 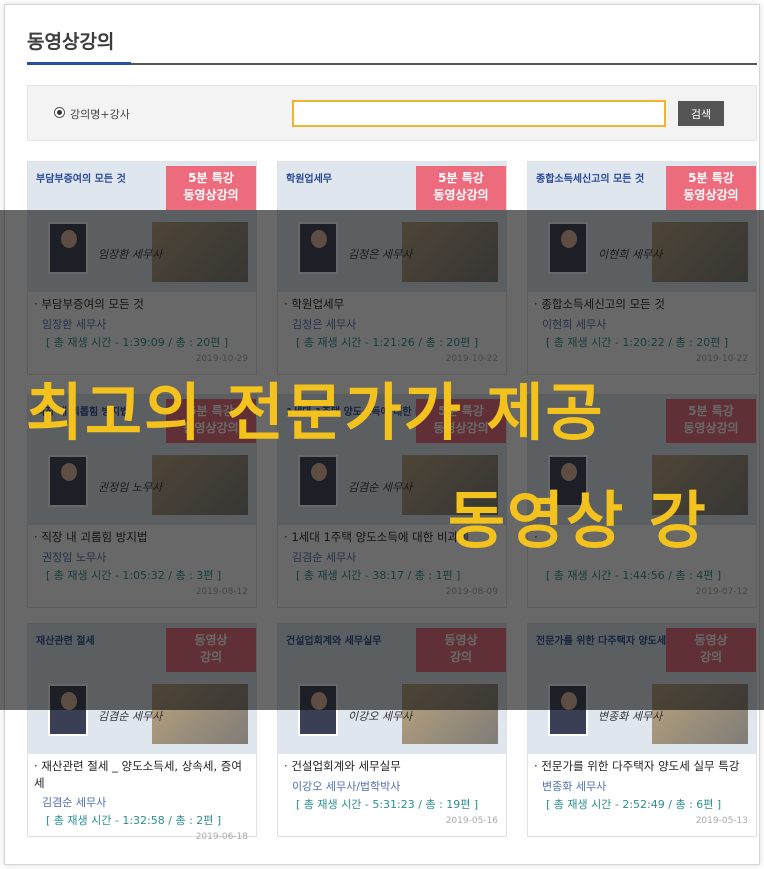 I want to click on course-title: 건설업회계와 세무실무, so click(x=393, y=766).